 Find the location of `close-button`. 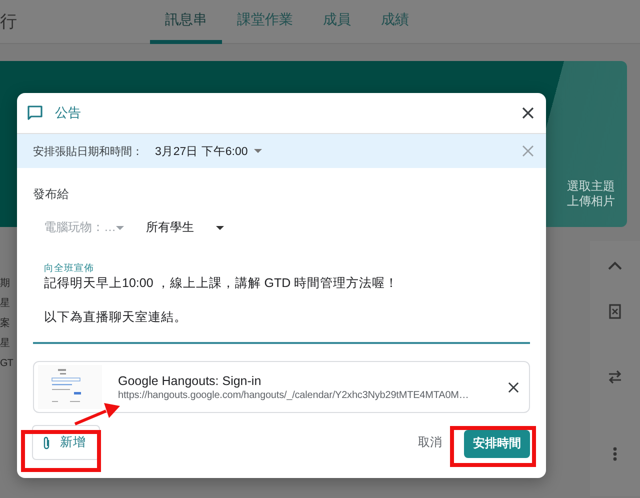

close-button is located at coordinates (528, 113).